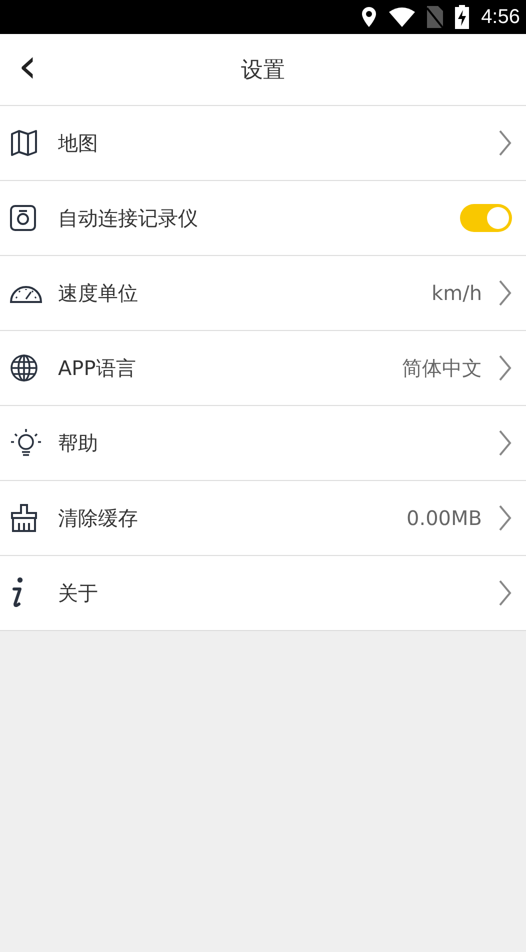 This screenshot has width=526, height=952. What do you see at coordinates (500, 17) in the screenshot?
I see `clock-time: 4:56` at bounding box center [500, 17].